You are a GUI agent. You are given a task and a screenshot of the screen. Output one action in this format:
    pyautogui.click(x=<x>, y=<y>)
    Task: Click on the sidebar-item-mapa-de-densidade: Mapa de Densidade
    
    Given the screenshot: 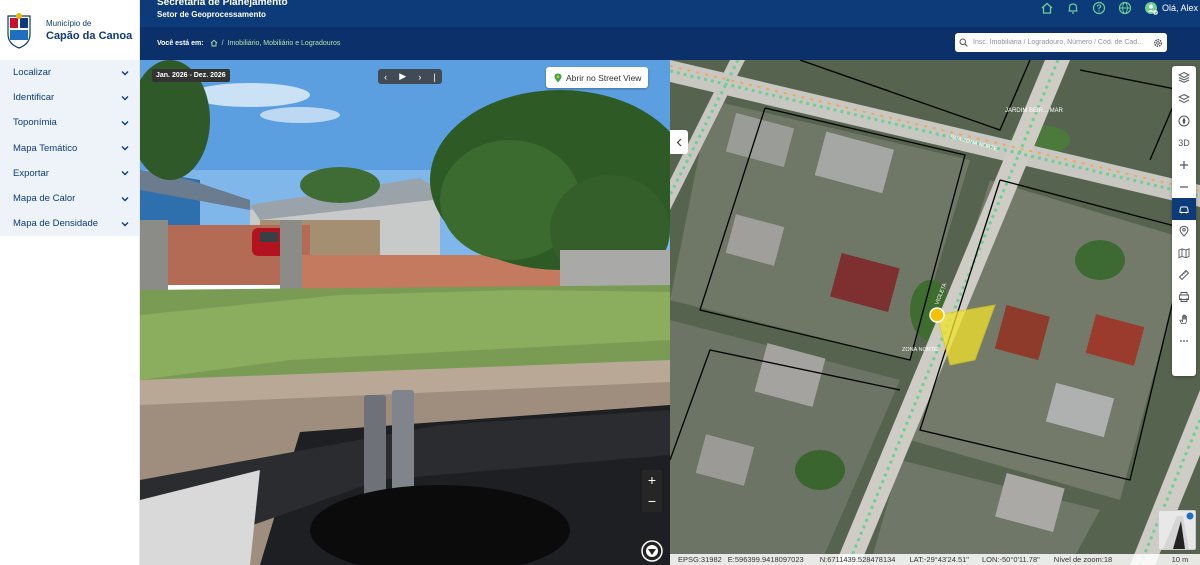 What is the action you would take?
    pyautogui.click(x=69, y=223)
    